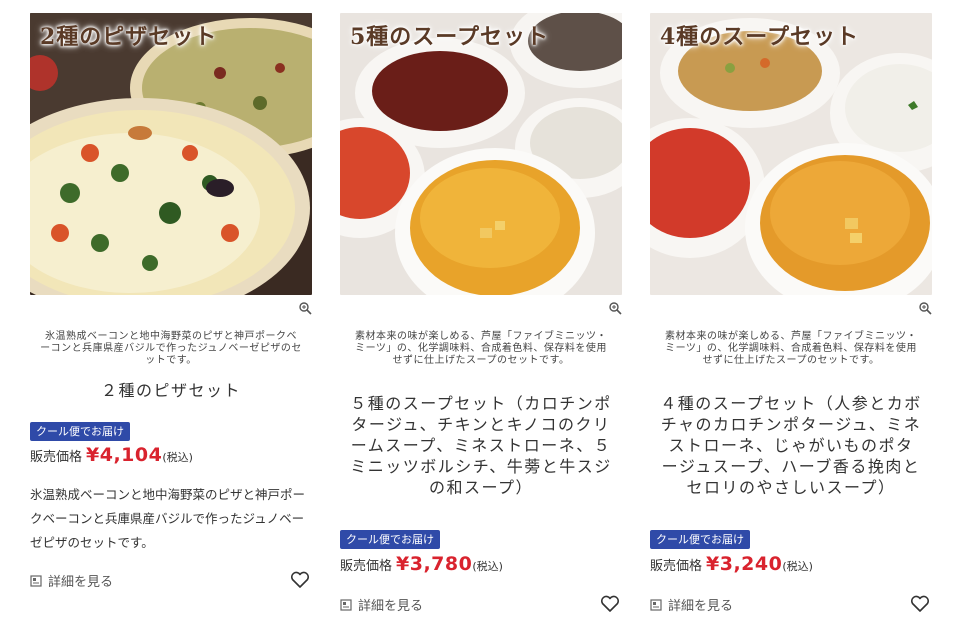 This screenshot has width=959, height=636. Describe the element at coordinates (434, 564) in the screenshot. I see `price-value: ¥3,780` at that location.